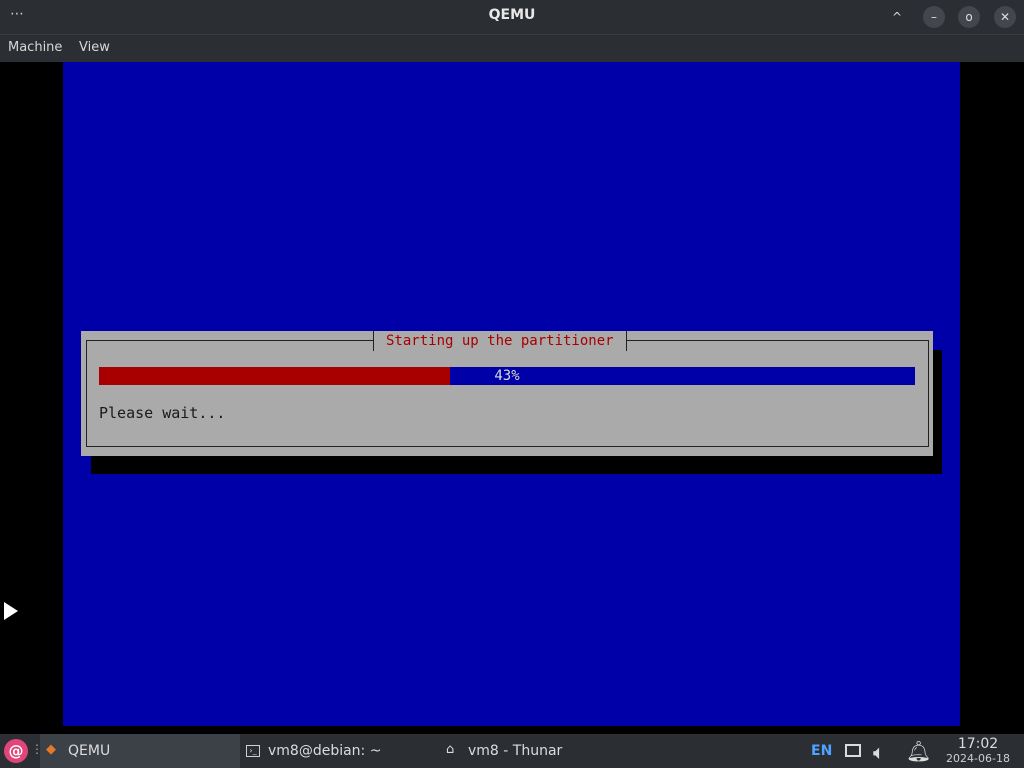 This screenshot has height=768, width=1024. I want to click on task-label: vm8 - Thunar, so click(515, 751).